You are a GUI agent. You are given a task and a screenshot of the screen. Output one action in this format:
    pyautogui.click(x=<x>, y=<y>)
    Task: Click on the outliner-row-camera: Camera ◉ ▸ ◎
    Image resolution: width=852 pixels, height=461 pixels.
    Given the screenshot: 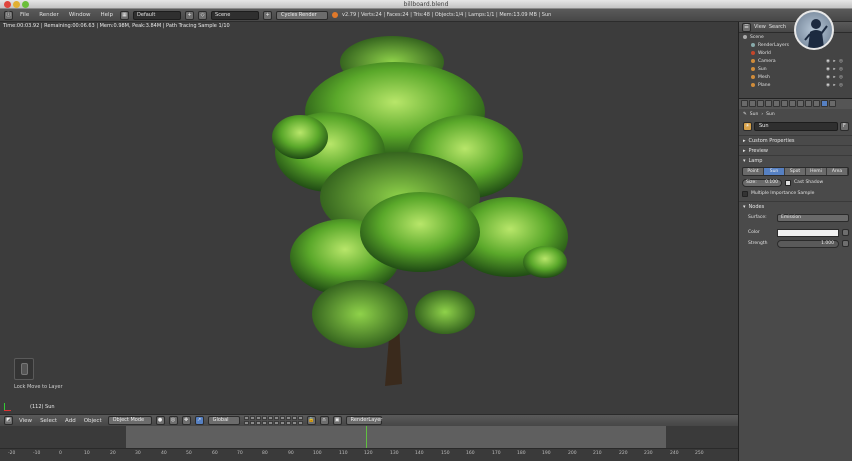 What is the action you would take?
    pyautogui.click(x=795, y=61)
    